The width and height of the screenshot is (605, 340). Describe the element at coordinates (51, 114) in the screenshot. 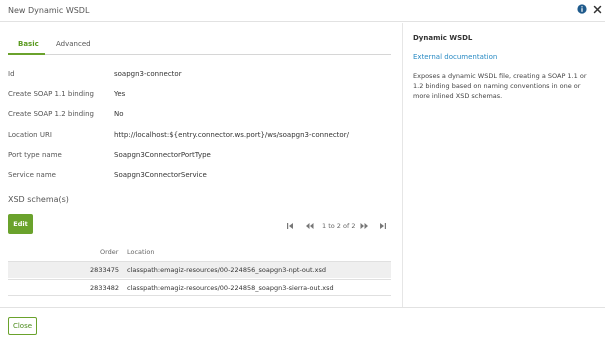

I see `field-label-soap12: Create SOAP 1.2 binding` at that location.